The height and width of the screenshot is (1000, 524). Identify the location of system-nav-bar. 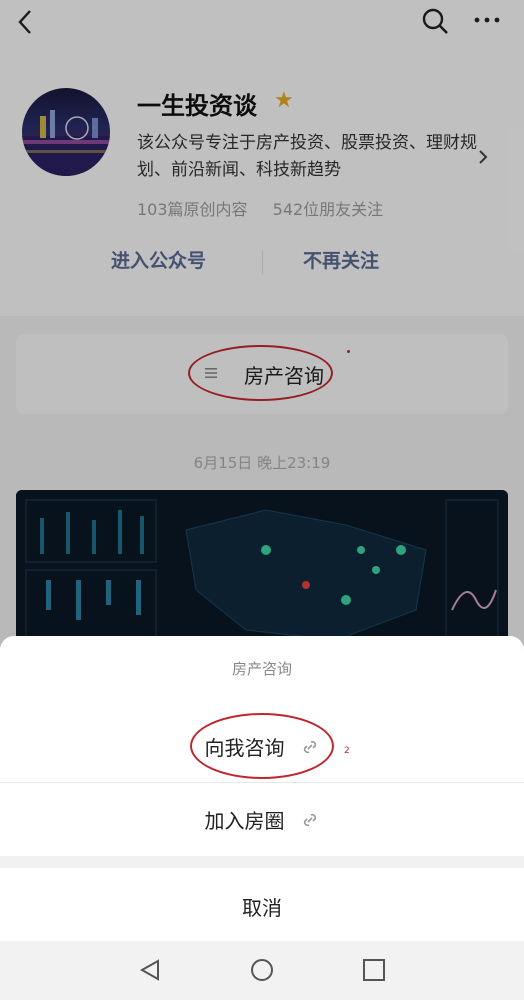
(262, 970).